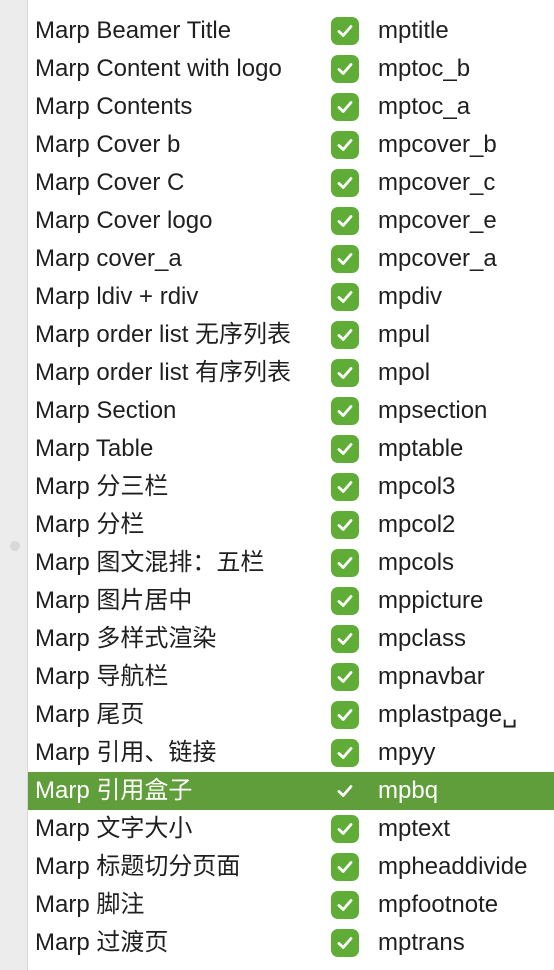  Describe the element at coordinates (163, 372) in the screenshot. I see `snippet-name: Marp order list 有序列表` at that location.